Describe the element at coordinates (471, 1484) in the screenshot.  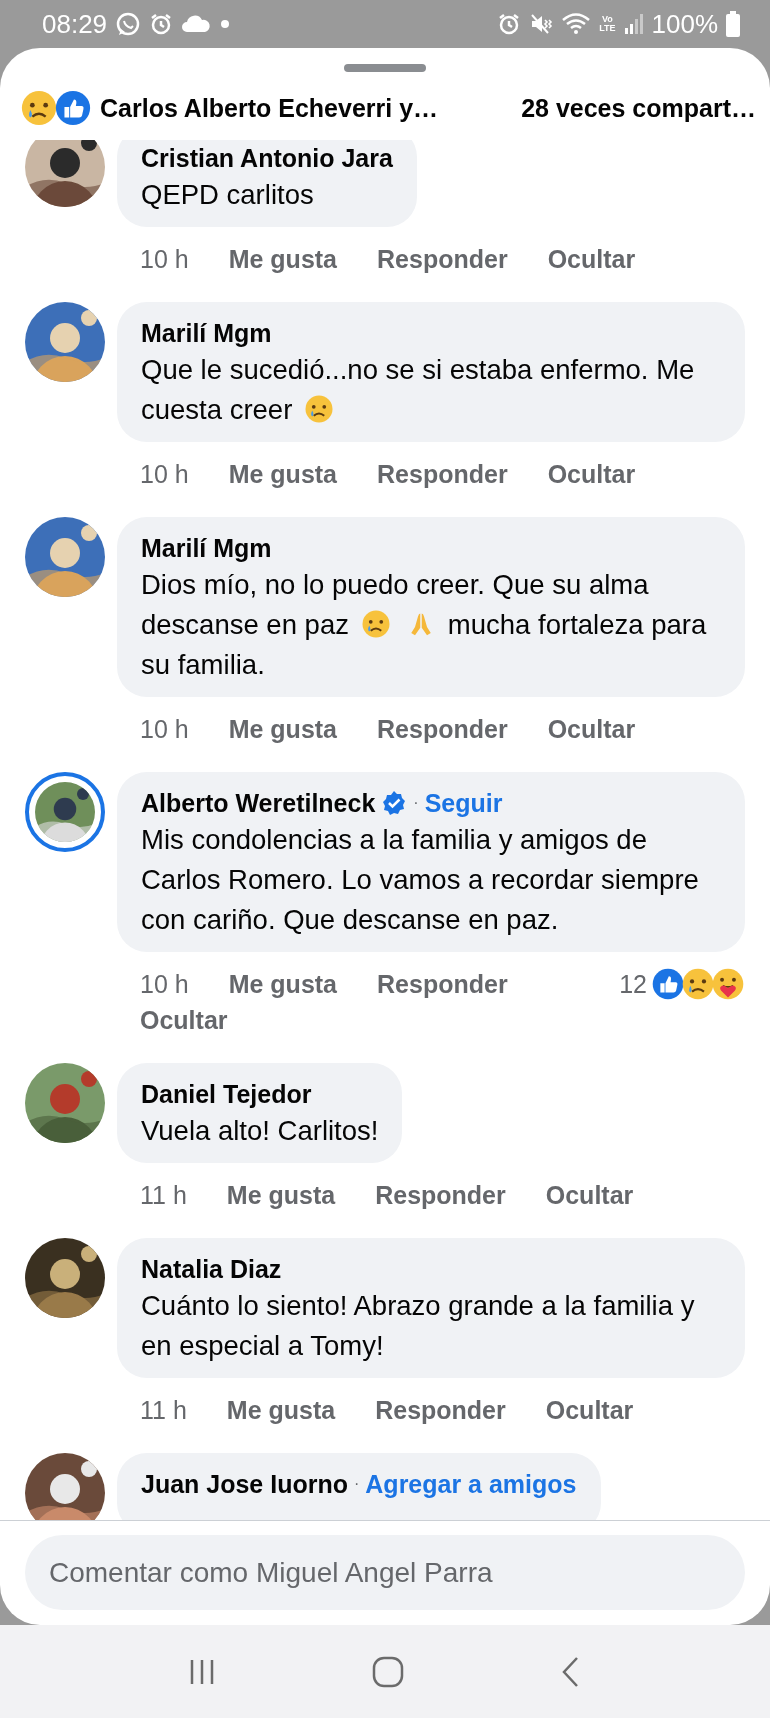
I see `link: Agregar a amigos` at that location.